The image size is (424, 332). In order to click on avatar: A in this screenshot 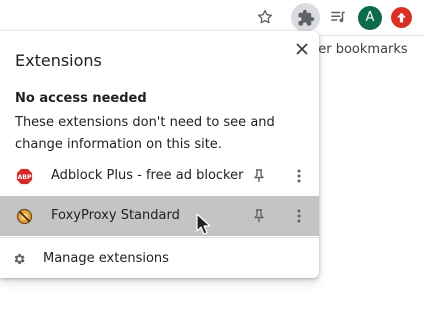, I will do `click(370, 18)`.